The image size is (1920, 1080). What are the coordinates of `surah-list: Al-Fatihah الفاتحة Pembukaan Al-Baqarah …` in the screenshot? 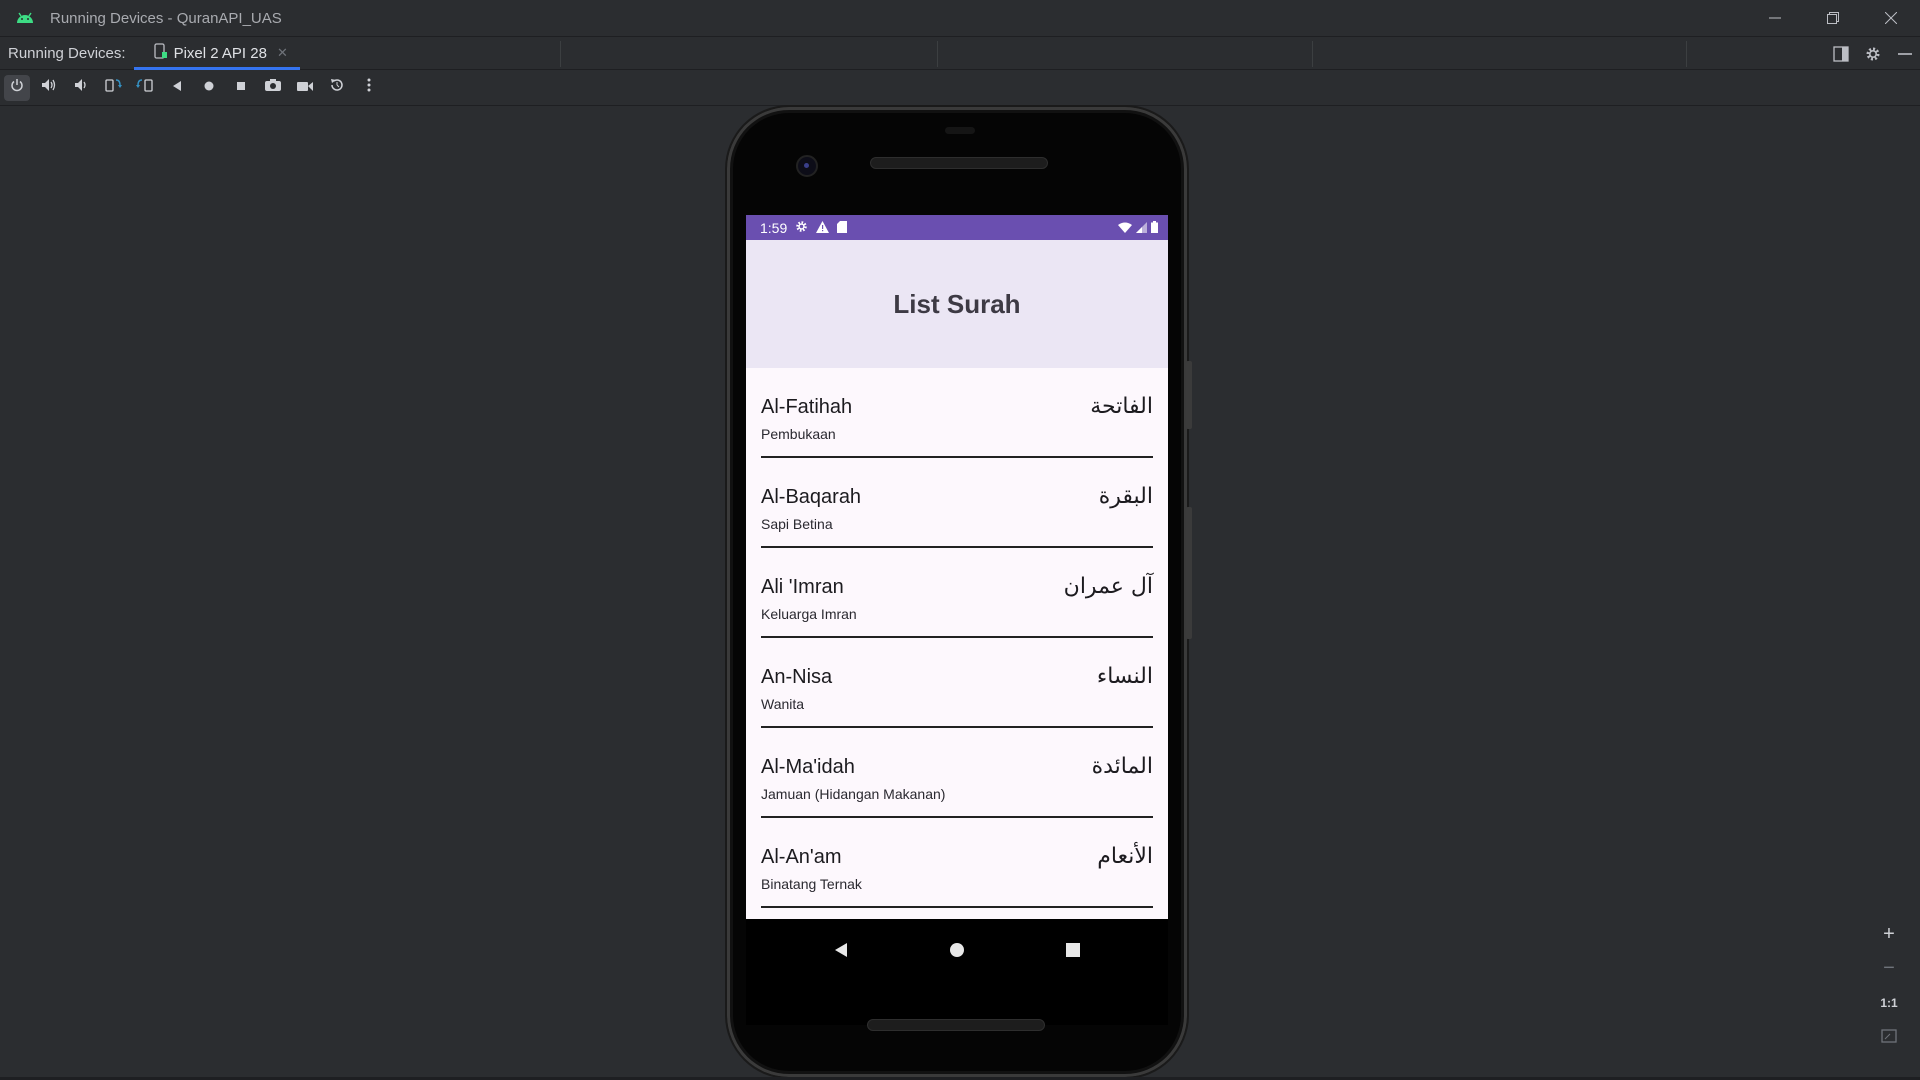 It's located at (957, 643).